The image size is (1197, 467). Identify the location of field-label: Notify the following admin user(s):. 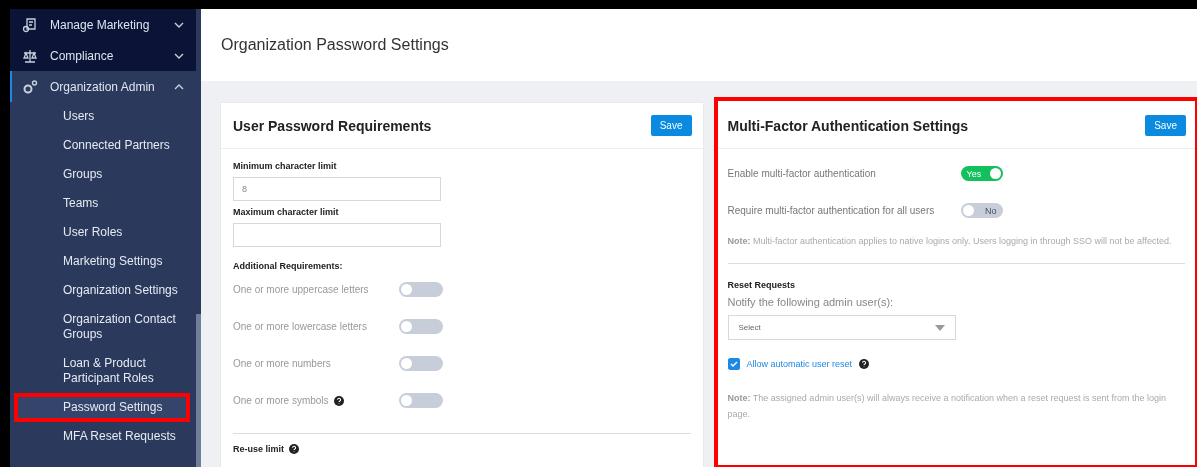
(810, 302).